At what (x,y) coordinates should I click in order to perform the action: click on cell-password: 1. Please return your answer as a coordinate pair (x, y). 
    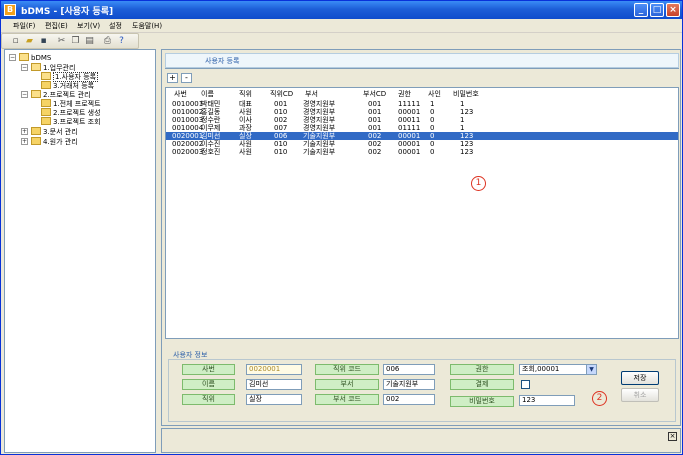
    Looking at the image, I should click on (462, 104).